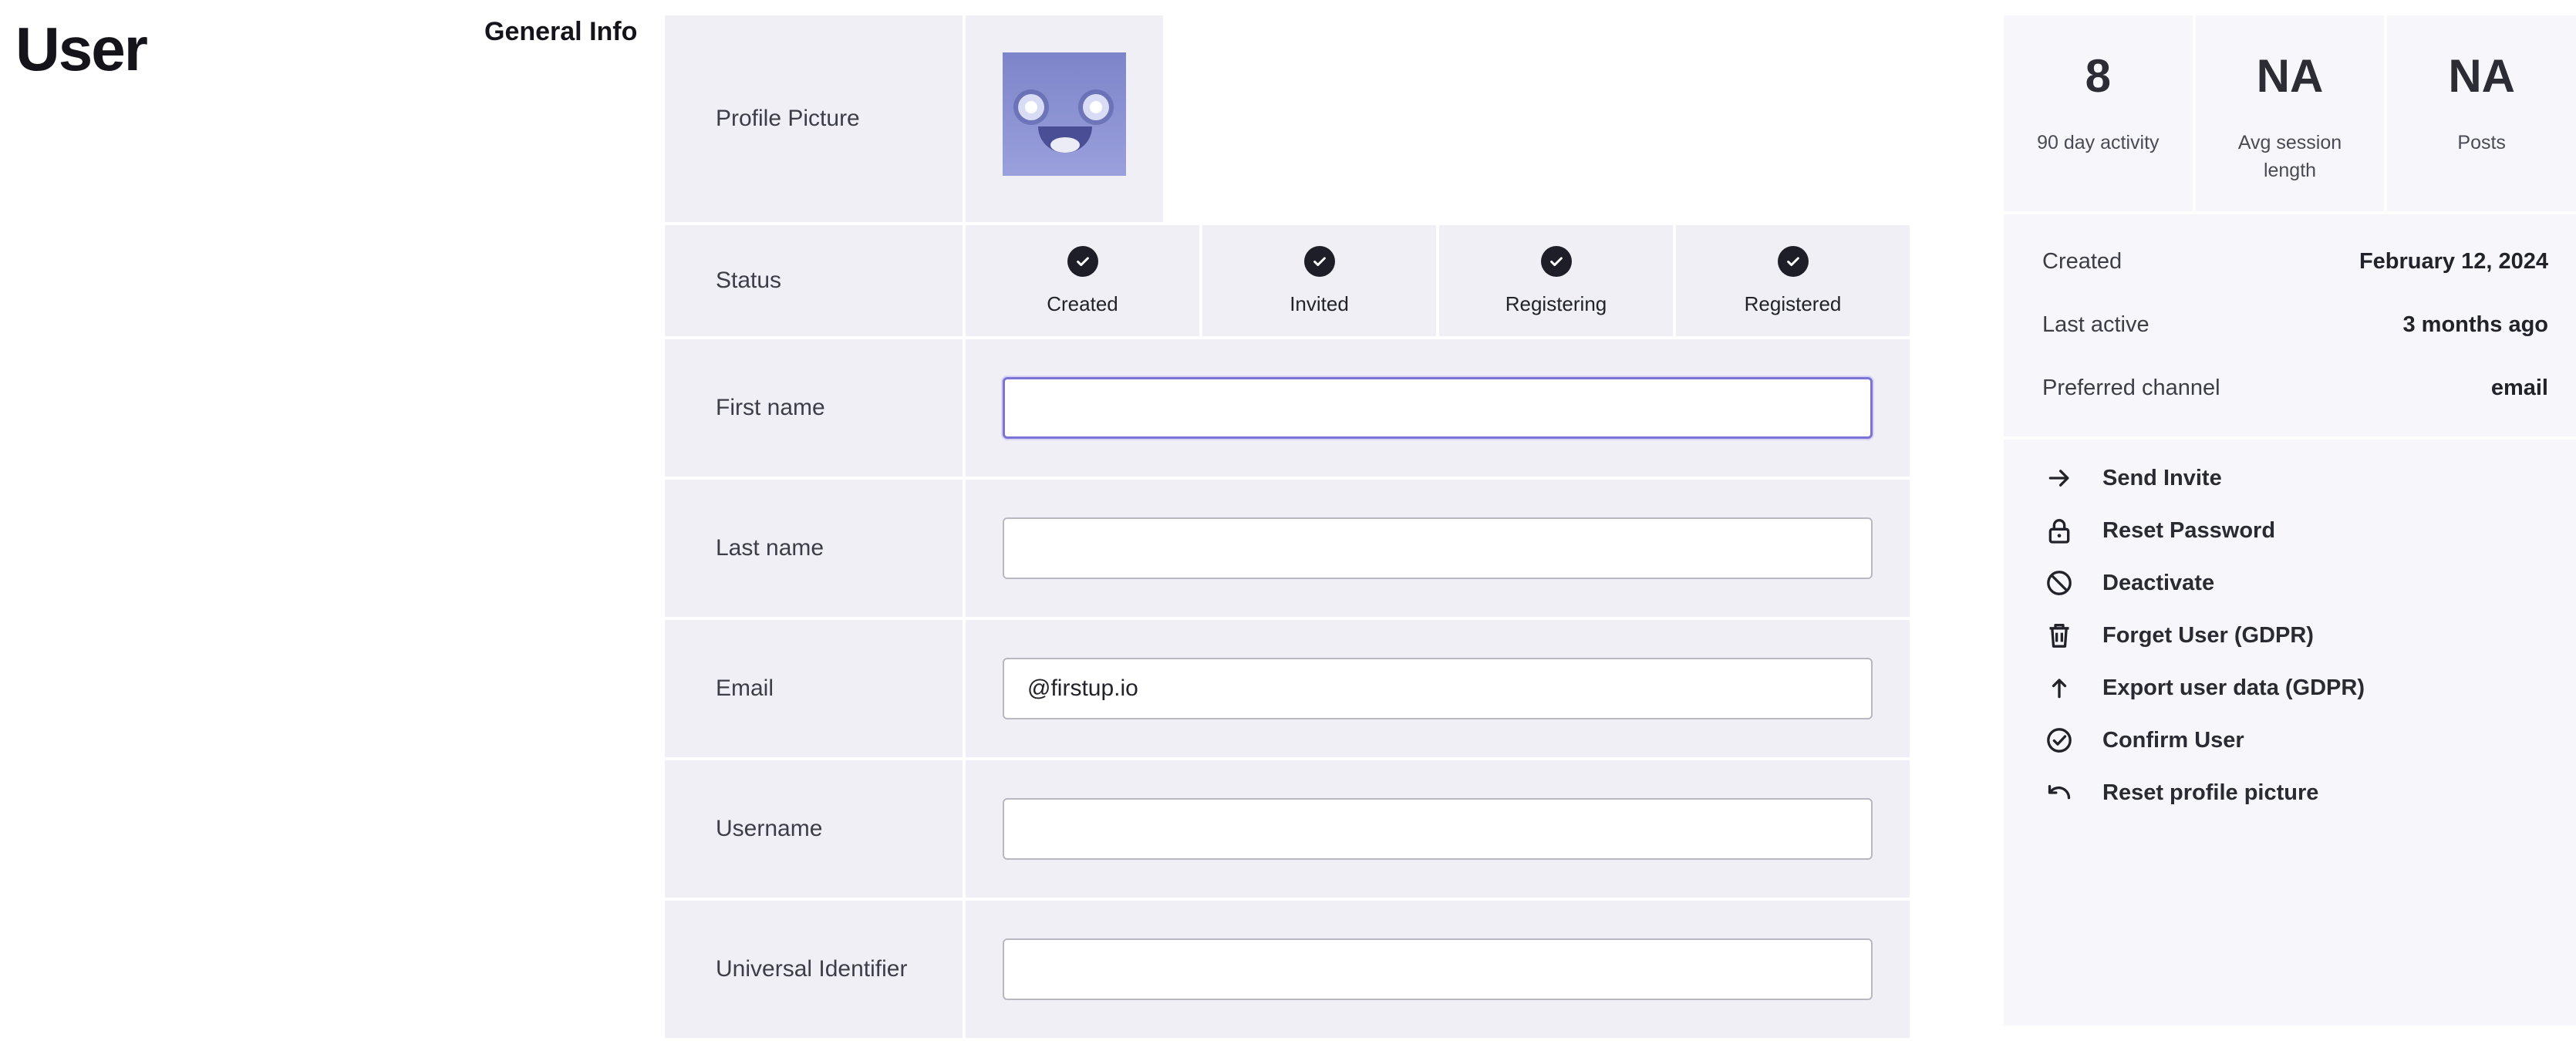 Image resolution: width=2576 pixels, height=1041 pixels. I want to click on status-steps: Created Invited Registering Registered, so click(1438, 280).